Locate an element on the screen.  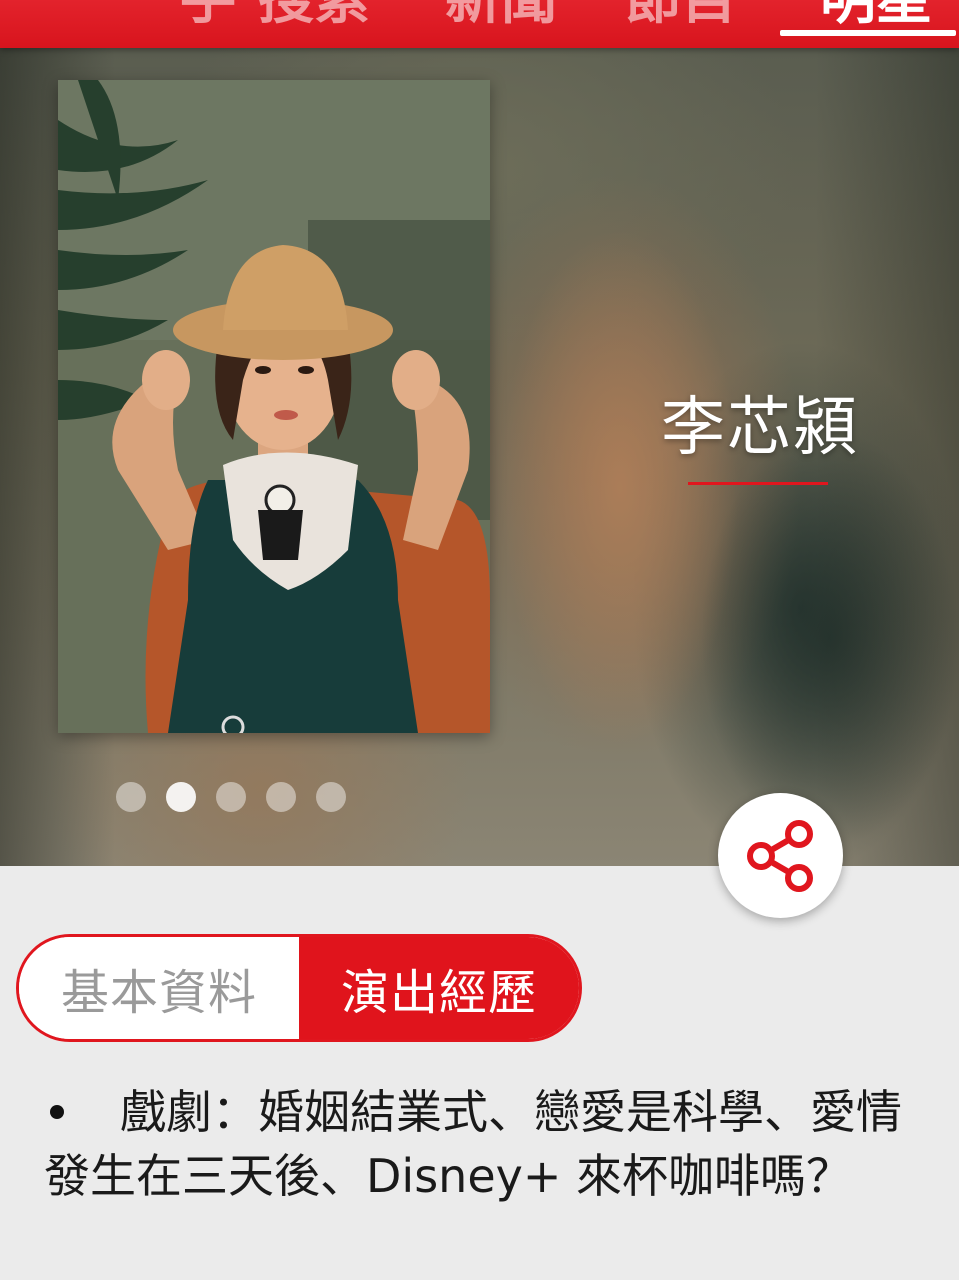
experience-list: 戲劇：婚姻結業式、戀愛是科學、愛情發生在三天後、Disney+ 來杯咖啡嗎？ is located at coordinates (484, 1144).